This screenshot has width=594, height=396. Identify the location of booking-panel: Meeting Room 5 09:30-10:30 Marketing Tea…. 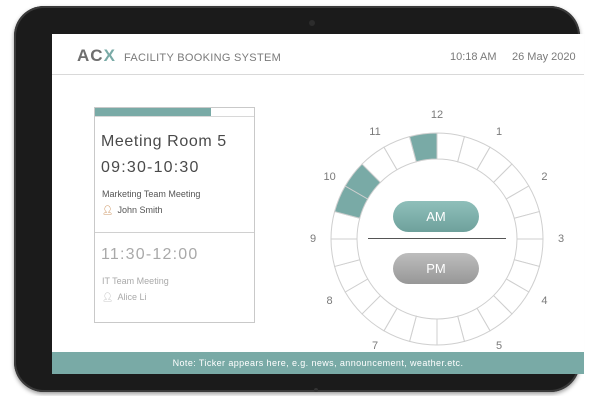
(174, 215).